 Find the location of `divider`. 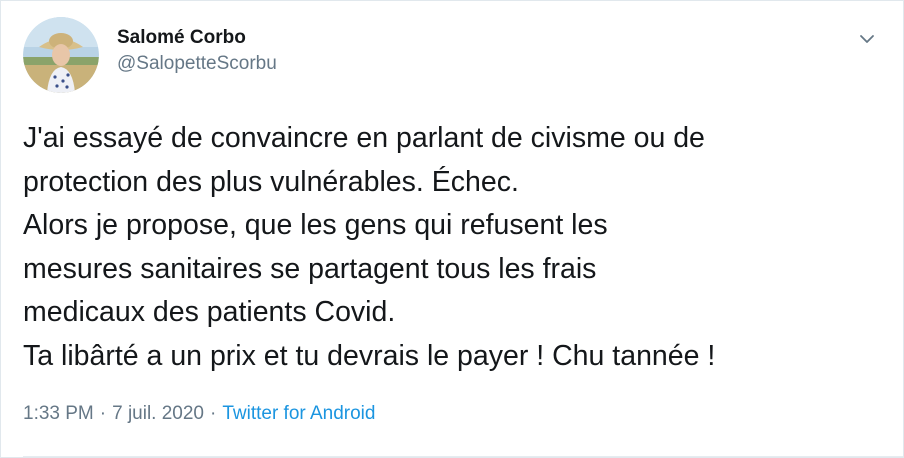

divider is located at coordinates (463, 456).